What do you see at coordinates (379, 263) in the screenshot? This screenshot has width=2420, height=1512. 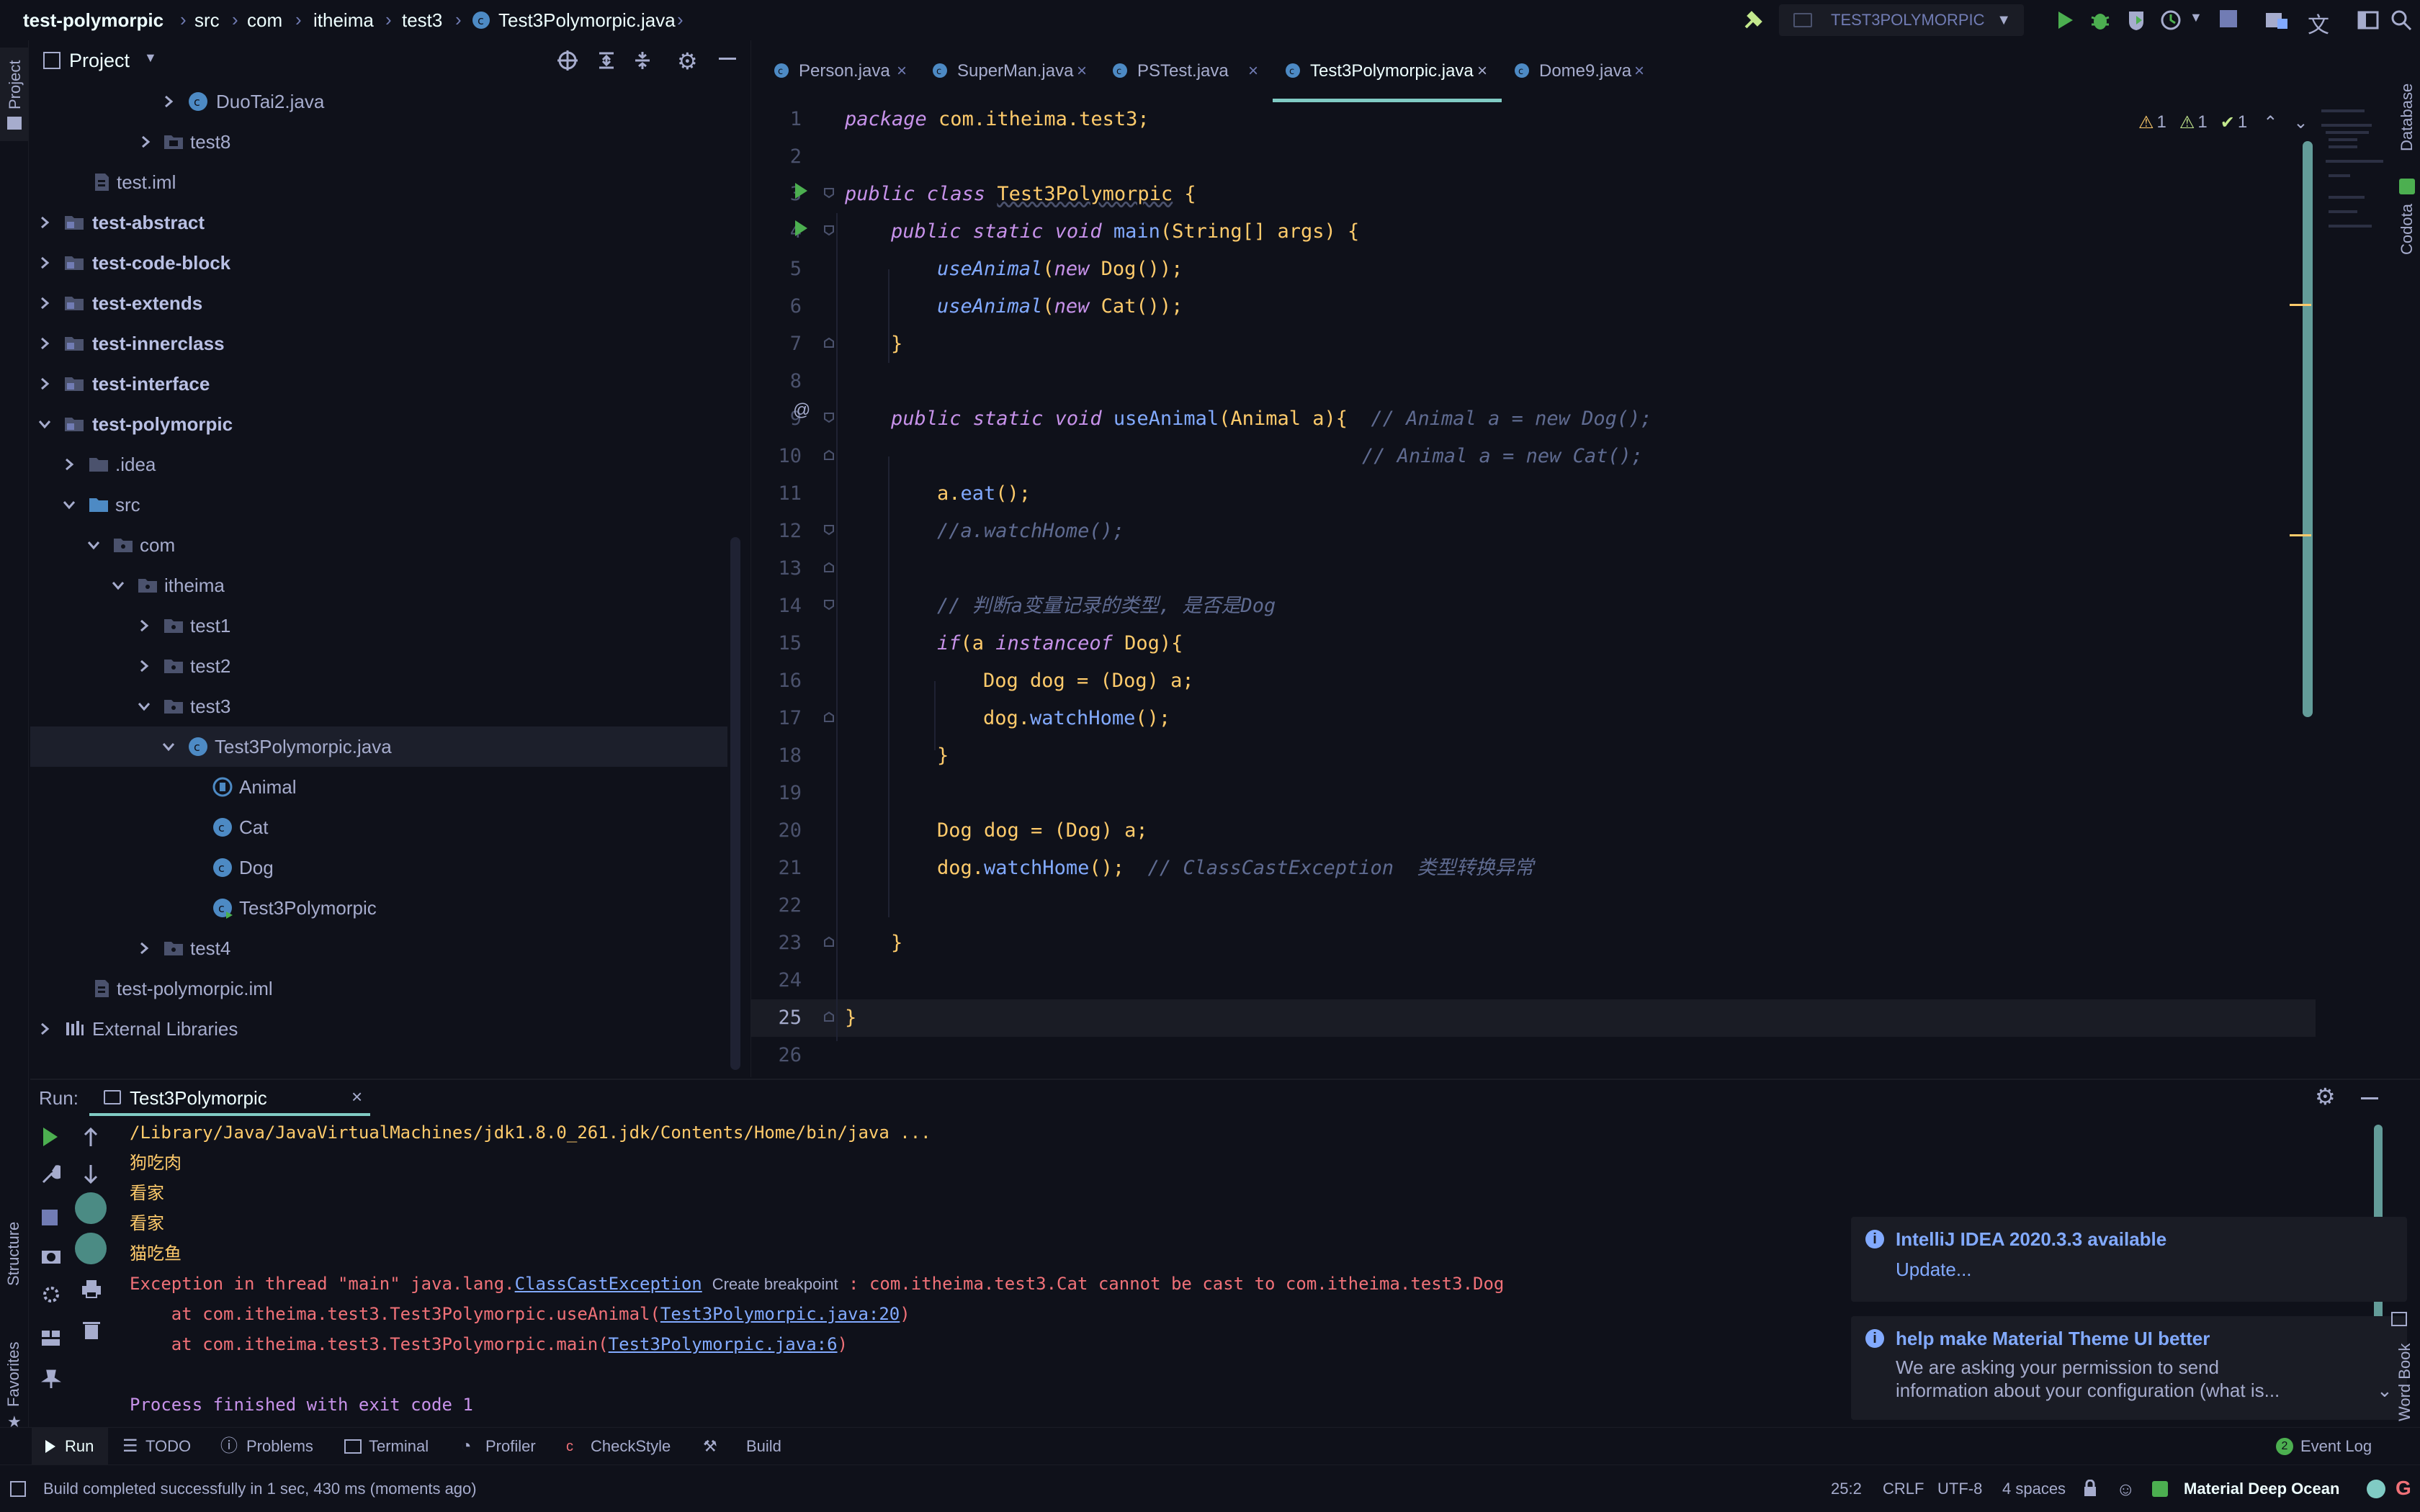 I see `tree-item-test-code-block: test-code-block` at bounding box center [379, 263].